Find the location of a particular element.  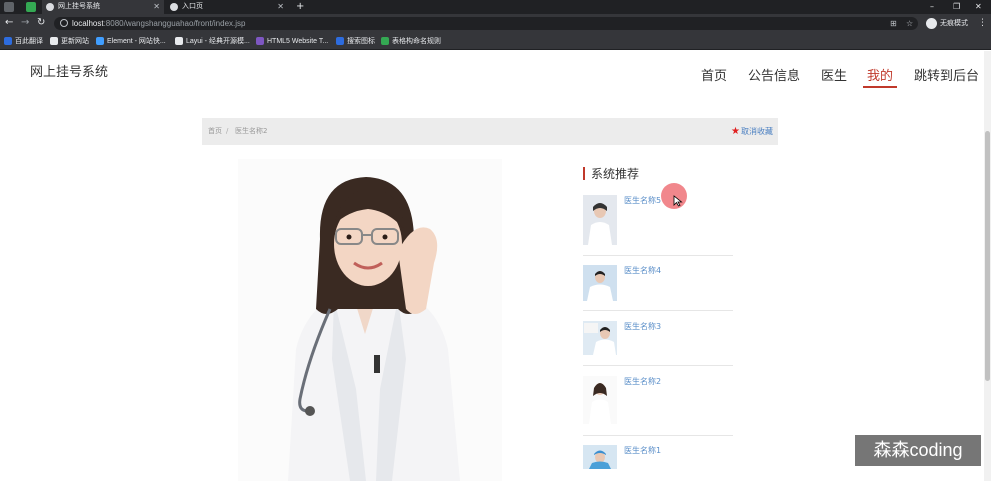

close-window-icon: ✕ is located at coordinates (978, 7).